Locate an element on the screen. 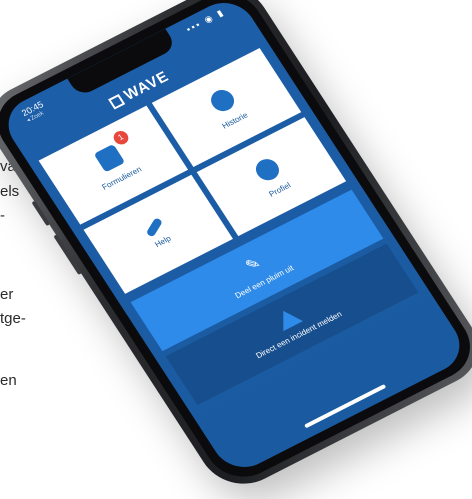 This screenshot has width=472, height=499. bg-text-line: tge- is located at coordinates (13, 318).